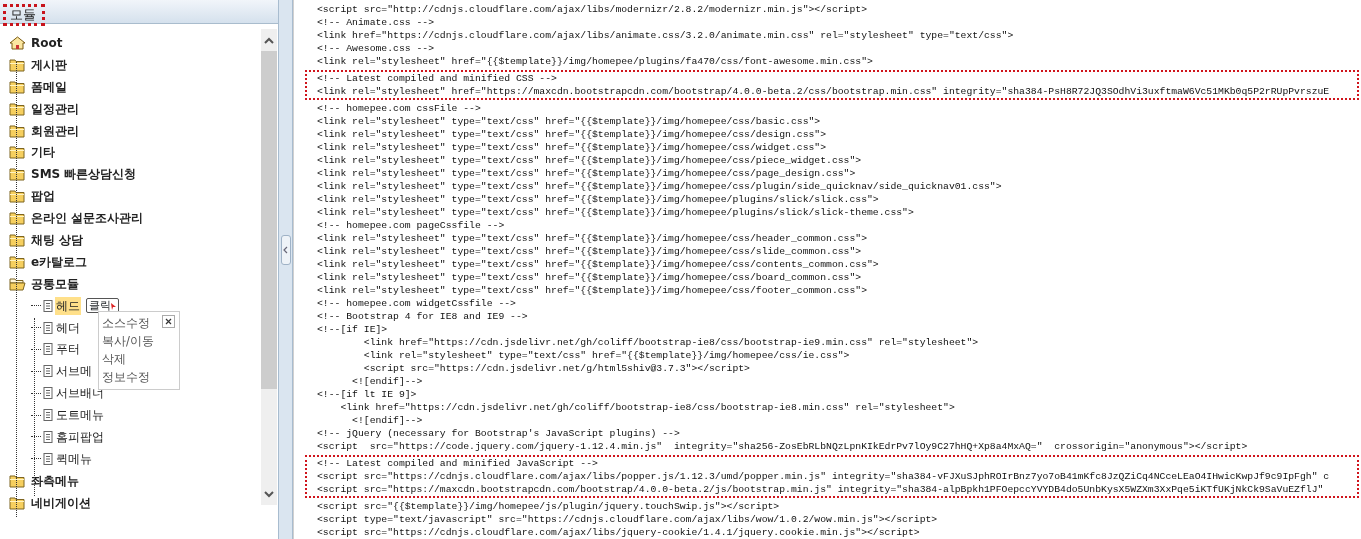 The image size is (1361, 539). Describe the element at coordinates (269, 40) in the screenshot. I see `chevron-up-icon` at that location.